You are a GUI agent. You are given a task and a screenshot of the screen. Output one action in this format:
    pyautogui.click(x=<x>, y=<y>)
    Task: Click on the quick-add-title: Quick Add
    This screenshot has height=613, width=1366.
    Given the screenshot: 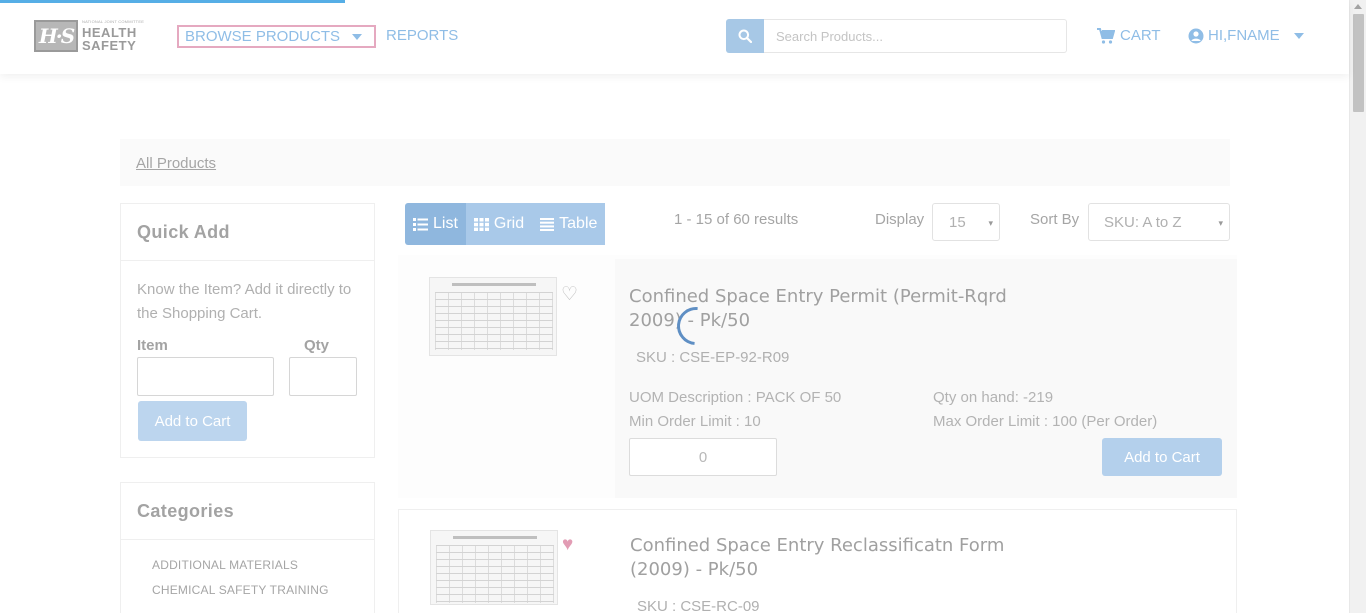 What is the action you would take?
    pyautogui.click(x=247, y=232)
    